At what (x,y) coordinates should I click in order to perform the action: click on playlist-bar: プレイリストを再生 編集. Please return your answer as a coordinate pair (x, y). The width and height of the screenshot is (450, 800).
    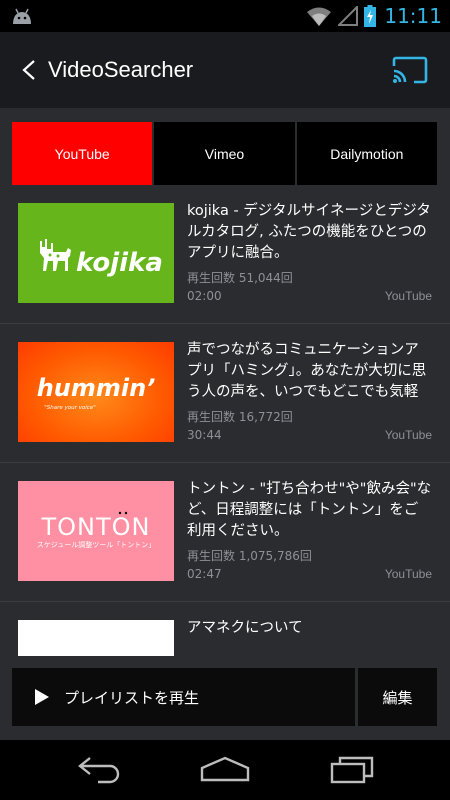
    Looking at the image, I should click on (225, 698).